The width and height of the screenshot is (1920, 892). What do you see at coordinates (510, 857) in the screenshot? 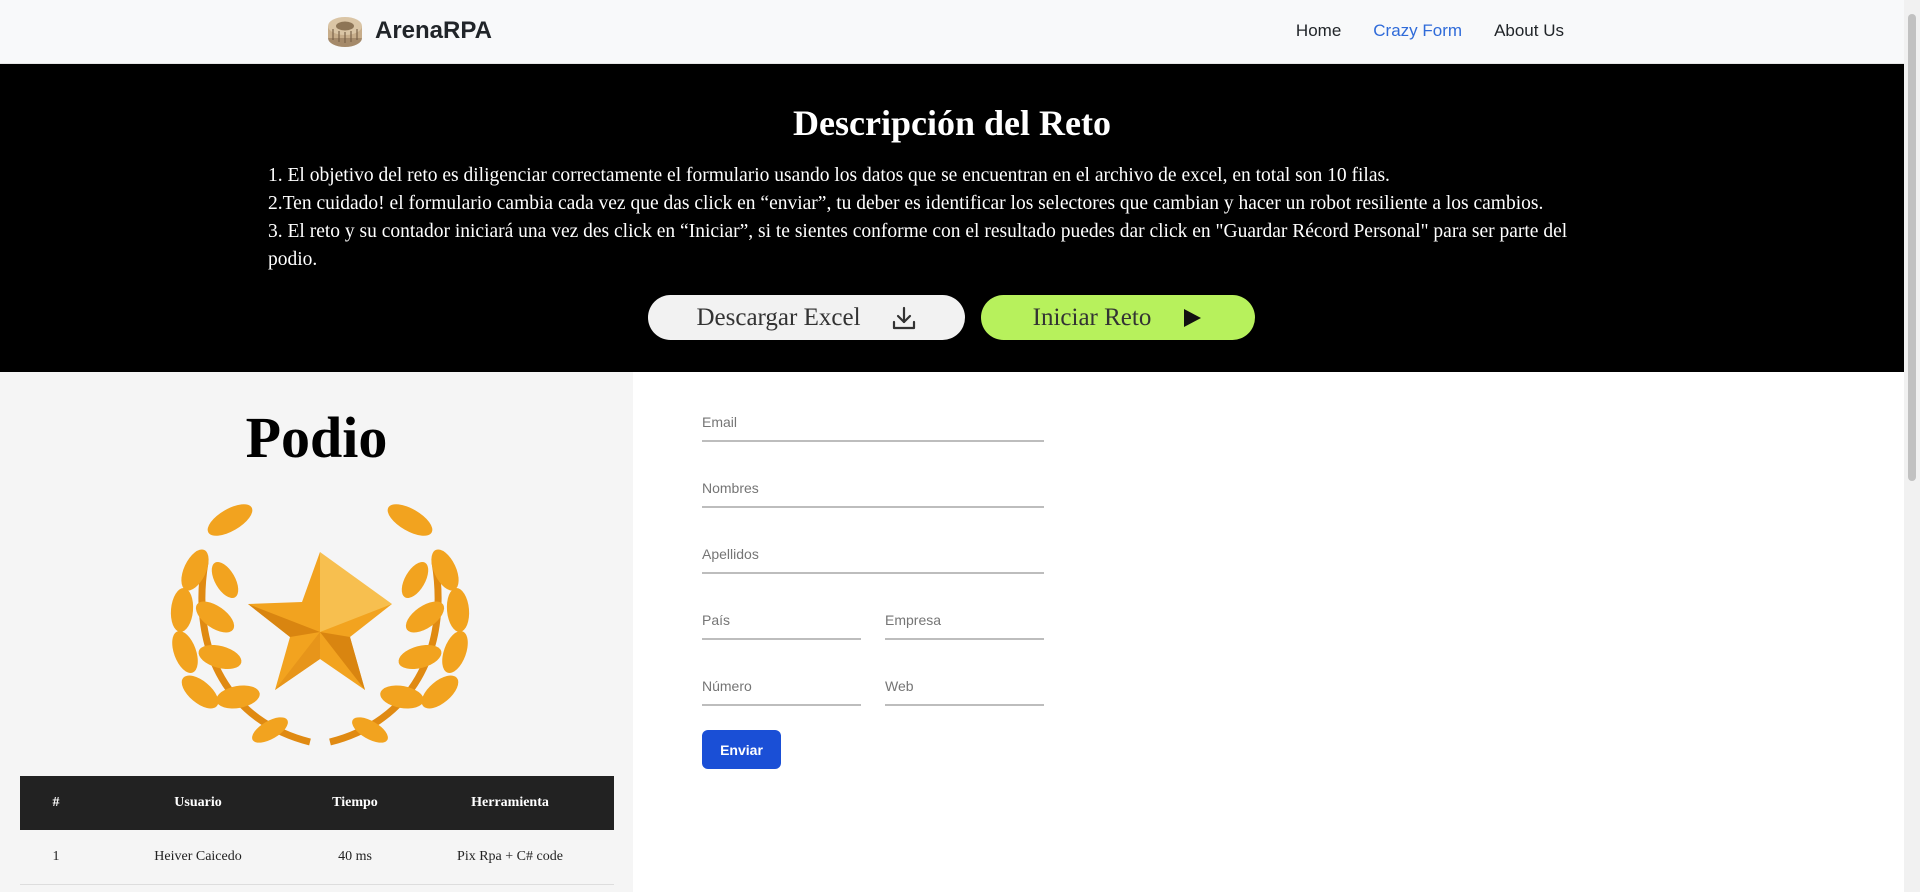
I see `cell-herramienta: Pix Rpa + C# code` at bounding box center [510, 857].